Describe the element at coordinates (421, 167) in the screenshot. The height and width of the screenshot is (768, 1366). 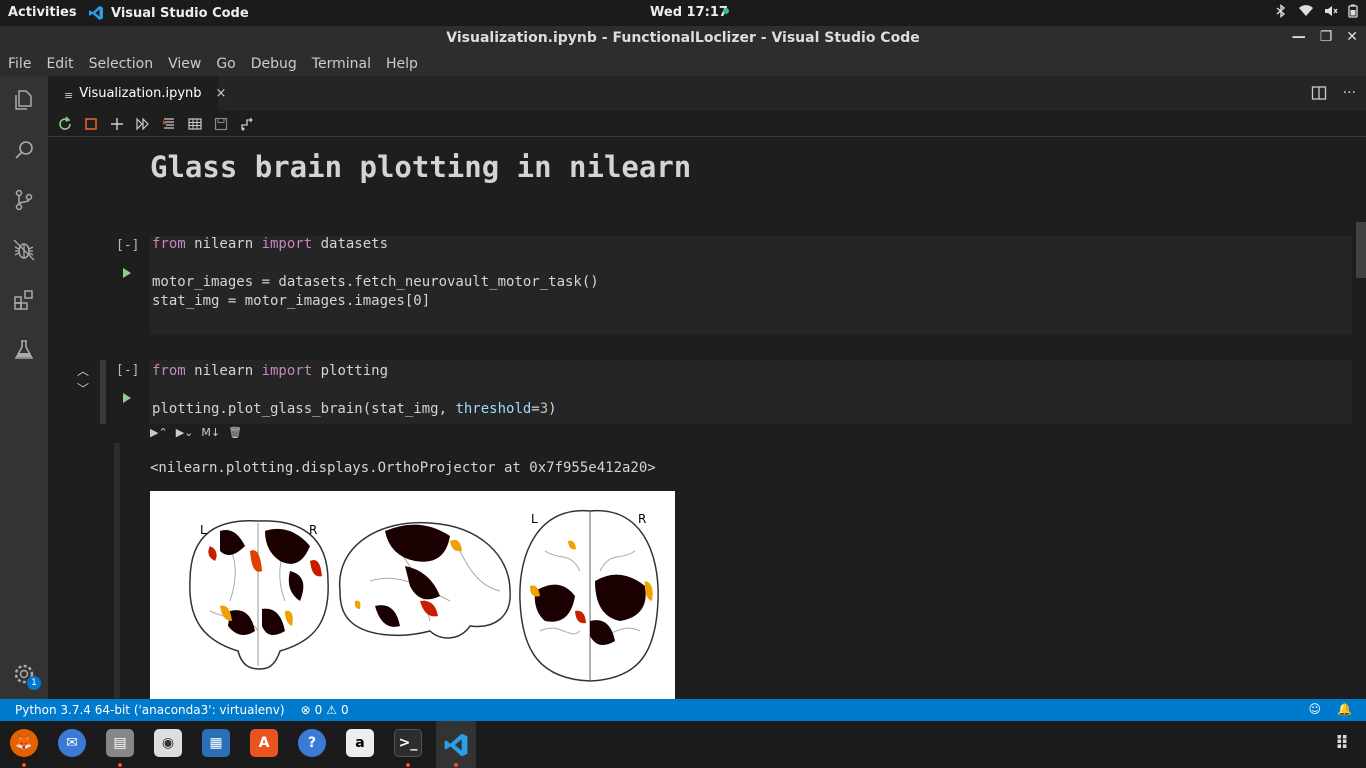
I see `markdown-heading: Glass brain plotting in nilearn` at that location.